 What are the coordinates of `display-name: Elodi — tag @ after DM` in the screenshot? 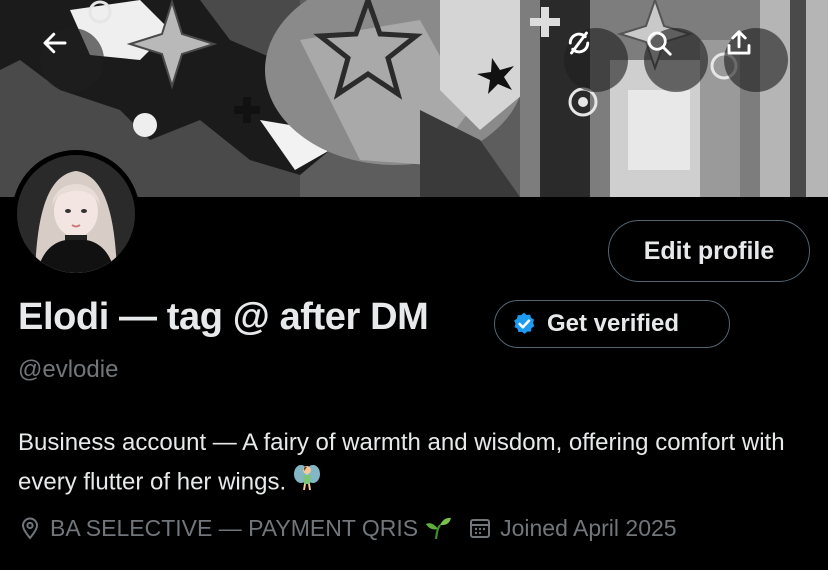 It's located at (223, 317).